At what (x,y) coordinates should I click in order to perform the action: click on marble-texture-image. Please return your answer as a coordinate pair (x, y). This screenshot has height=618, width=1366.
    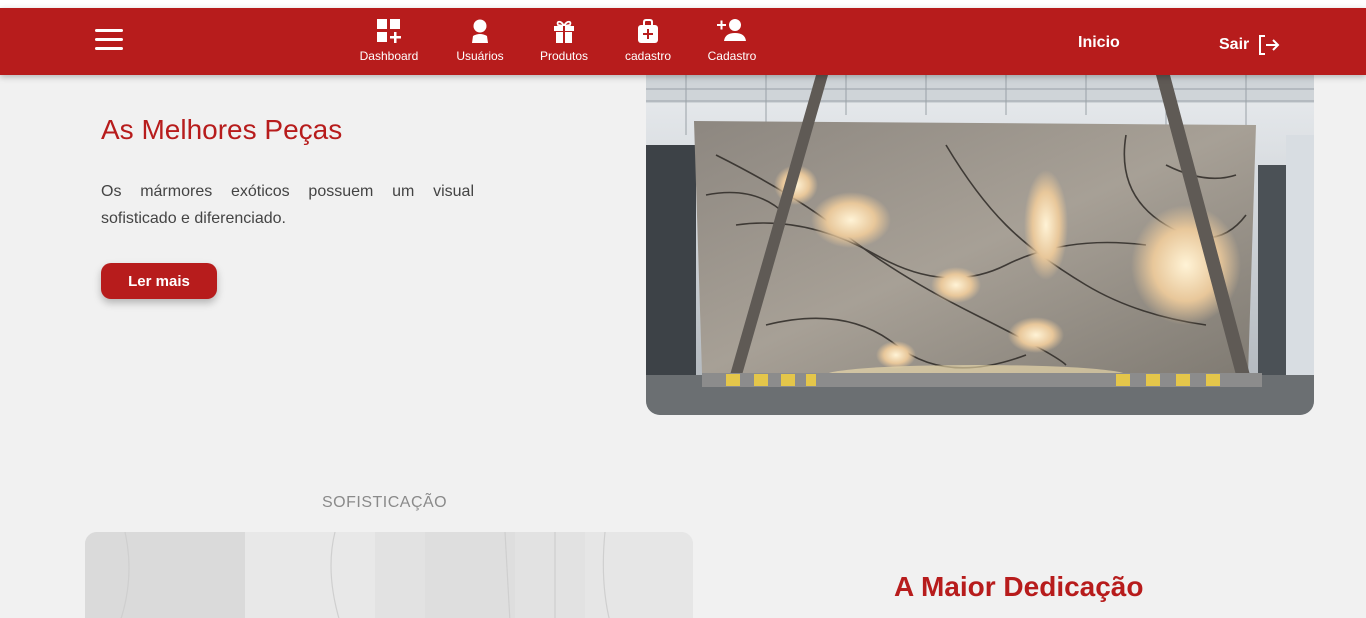
    Looking at the image, I should click on (389, 575).